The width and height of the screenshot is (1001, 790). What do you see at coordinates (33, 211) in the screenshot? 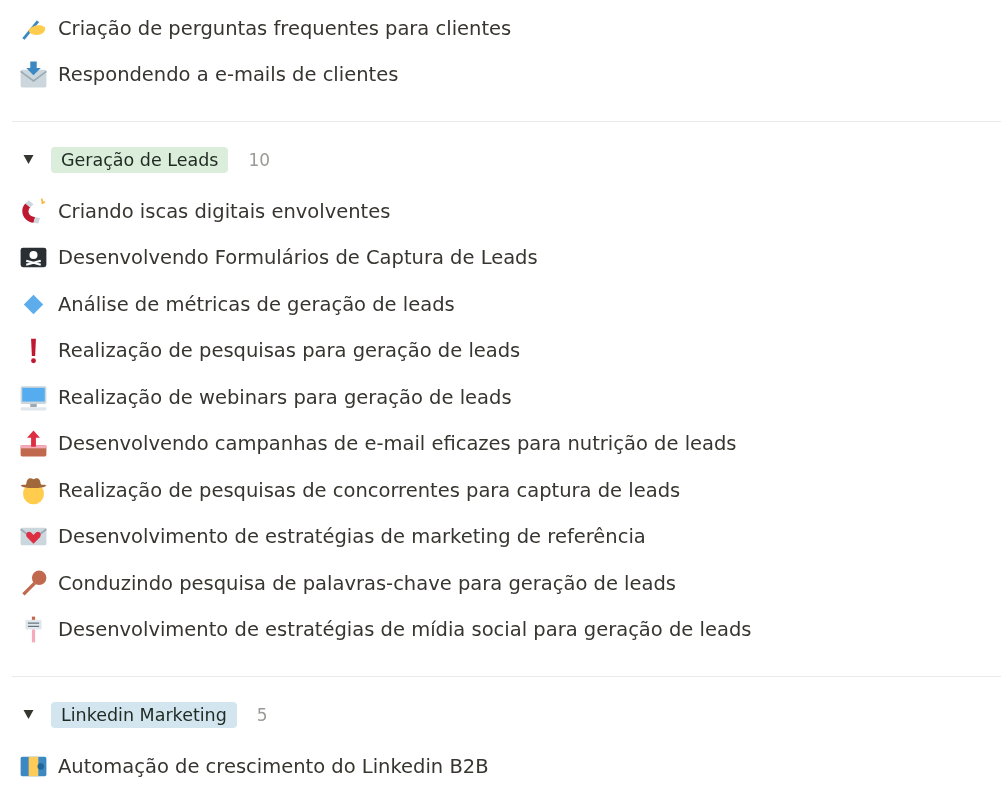
I see `magnet-icon` at bounding box center [33, 211].